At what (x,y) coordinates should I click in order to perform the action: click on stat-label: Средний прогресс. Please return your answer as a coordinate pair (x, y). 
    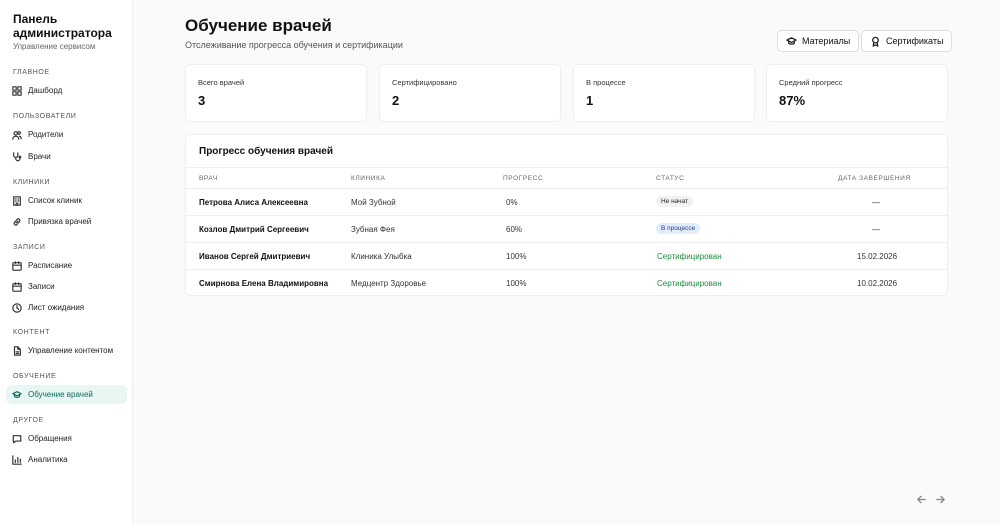
    Looking at the image, I should click on (811, 82).